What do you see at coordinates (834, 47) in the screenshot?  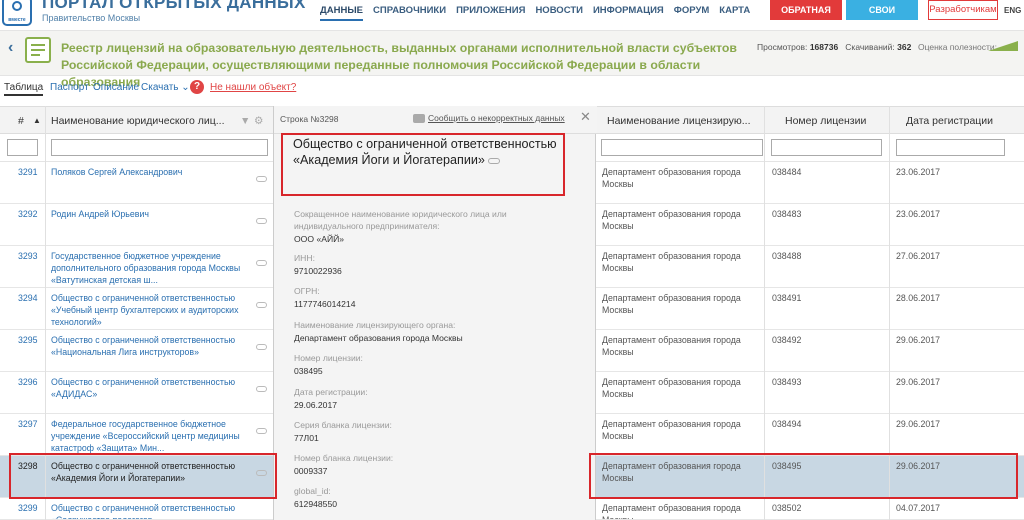 I see `dataset-stats: Просмотров: 168736 Скачиваний: 362` at bounding box center [834, 47].